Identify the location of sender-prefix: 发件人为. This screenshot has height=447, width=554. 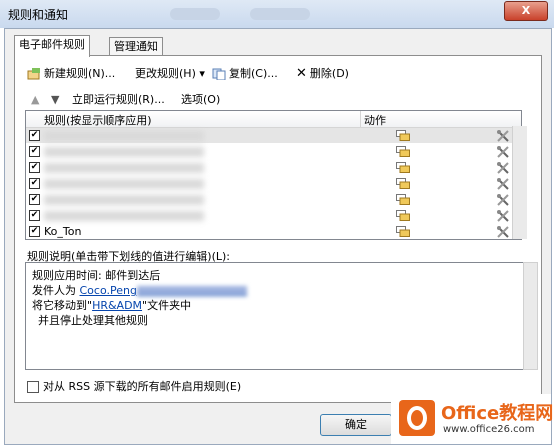
(56, 290).